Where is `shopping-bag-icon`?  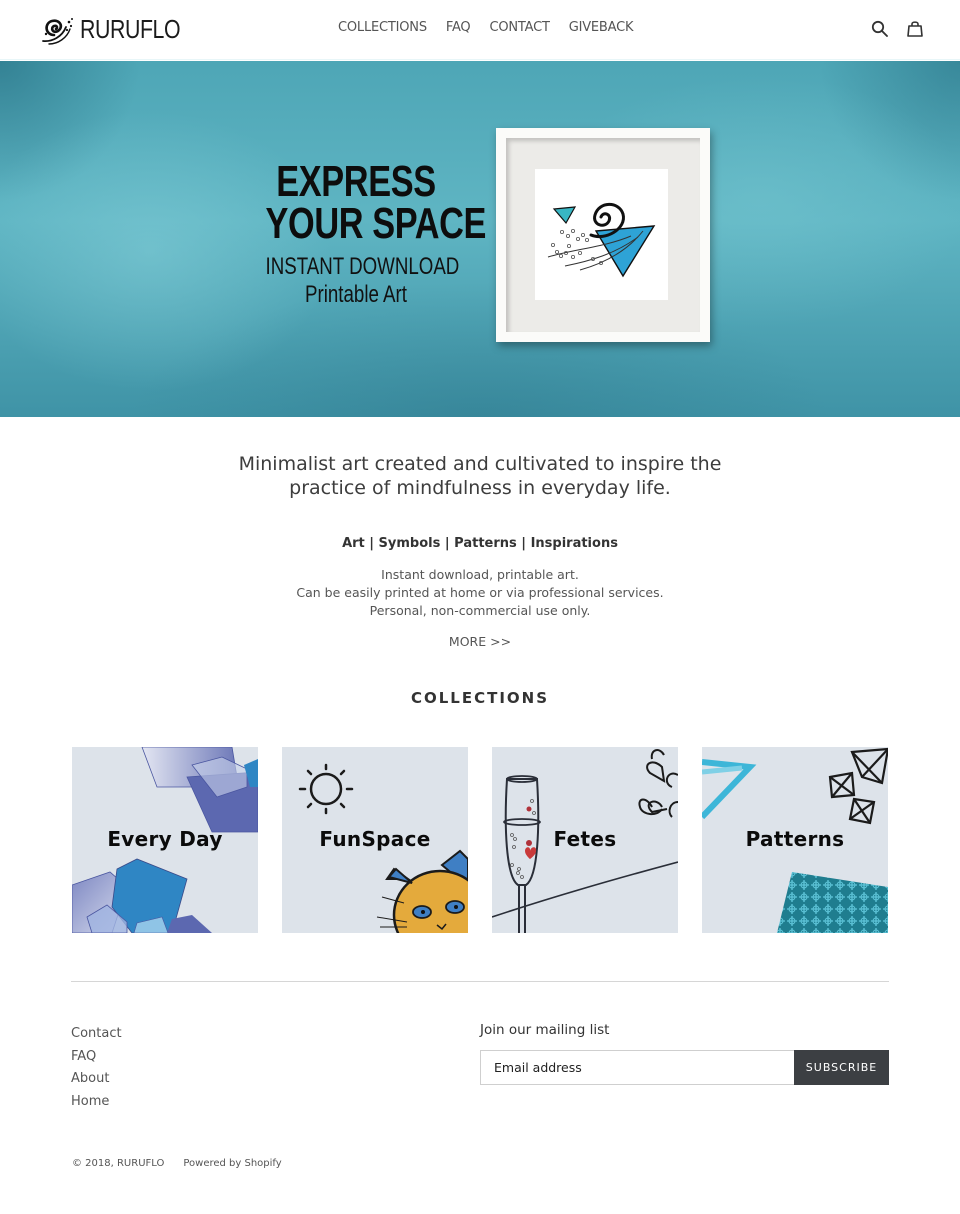
shopping-bag-icon is located at coordinates (915, 29).